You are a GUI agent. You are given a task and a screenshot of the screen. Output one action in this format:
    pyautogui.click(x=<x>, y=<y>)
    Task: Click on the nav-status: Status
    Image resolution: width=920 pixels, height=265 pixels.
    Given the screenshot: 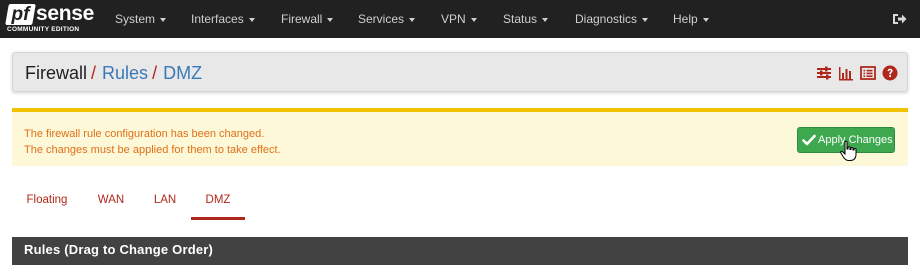 What is the action you would take?
    pyautogui.click(x=526, y=19)
    